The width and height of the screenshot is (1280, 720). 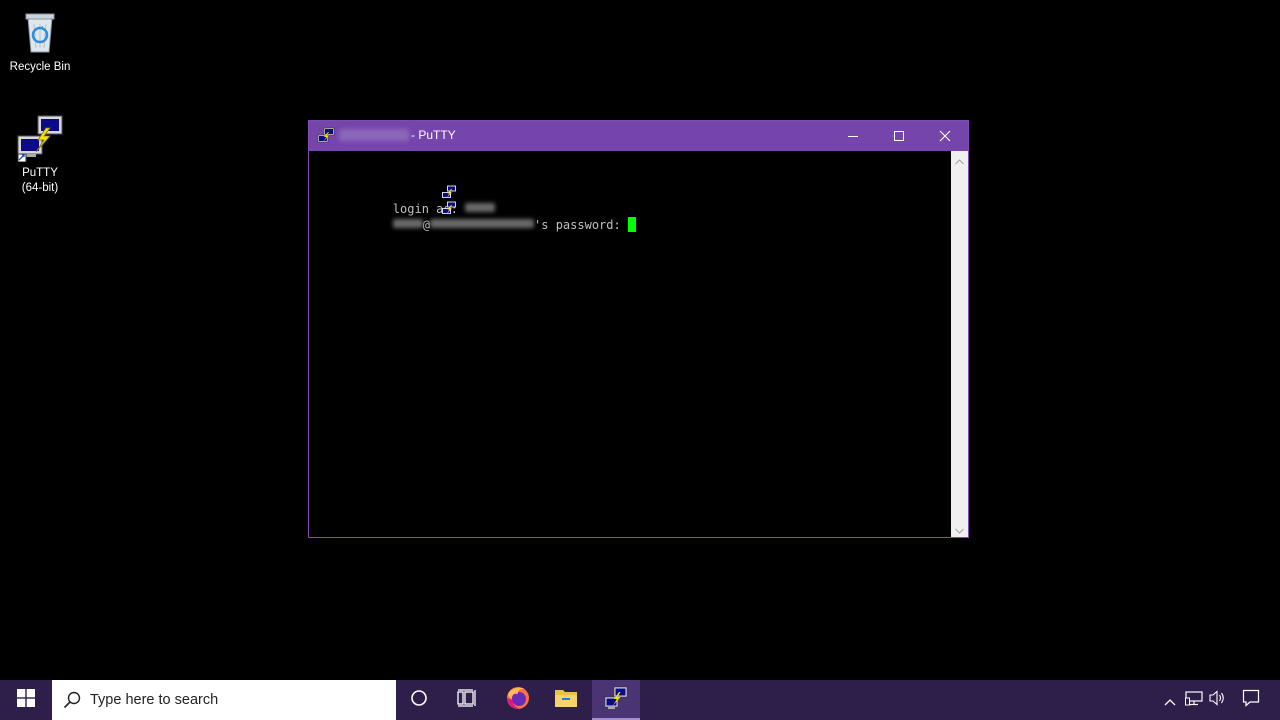 I want to click on text-cursor, so click(x=631, y=224).